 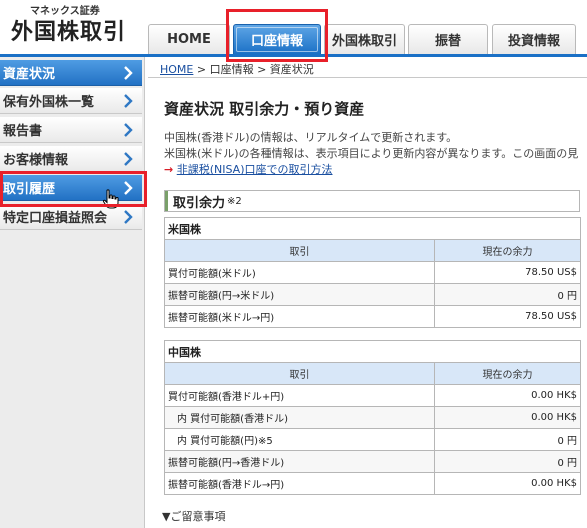 What do you see at coordinates (264, 109) in the screenshot?
I see `page-title: 資産状況 取引余力・預り資産` at bounding box center [264, 109].